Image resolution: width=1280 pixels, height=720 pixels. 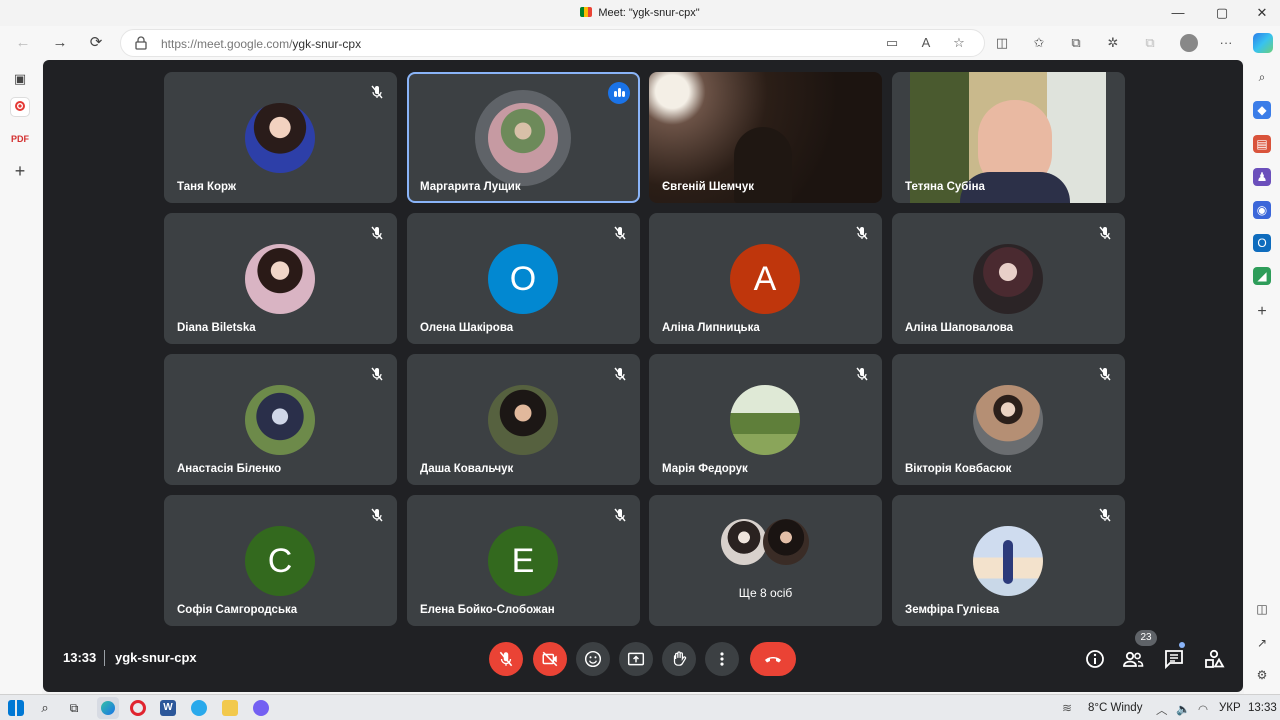 I want to click on back-icon: ←, so click(x=23, y=43).